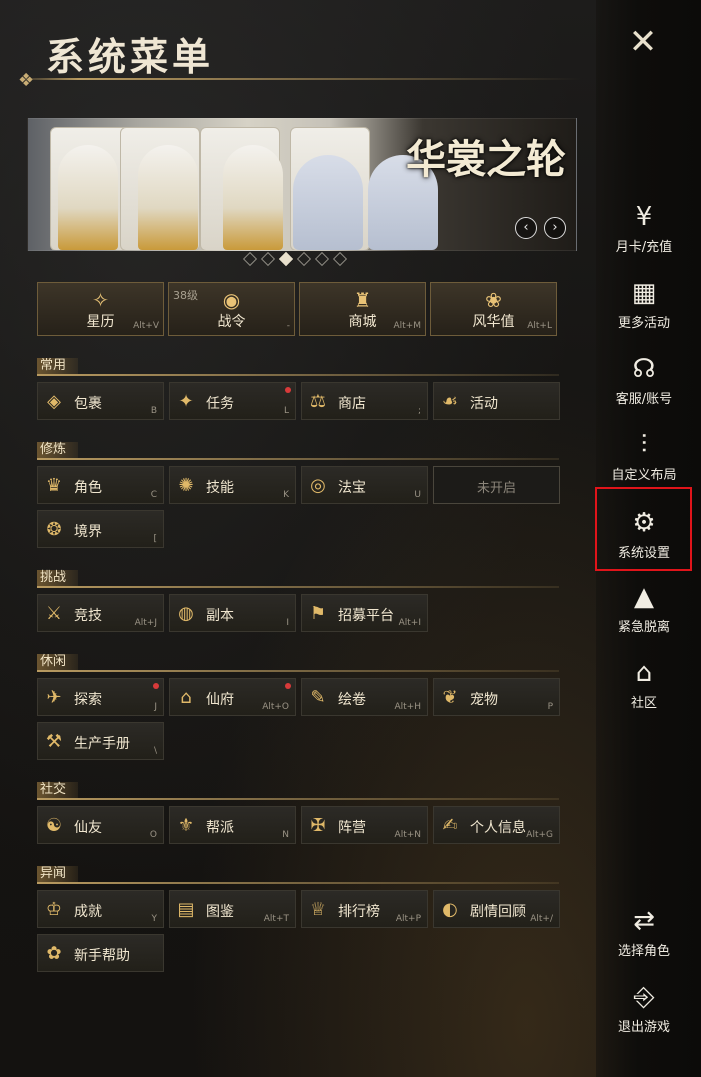  What do you see at coordinates (232, 401) in the screenshot?
I see `menu-item: ✦ 任务 L` at bounding box center [232, 401].